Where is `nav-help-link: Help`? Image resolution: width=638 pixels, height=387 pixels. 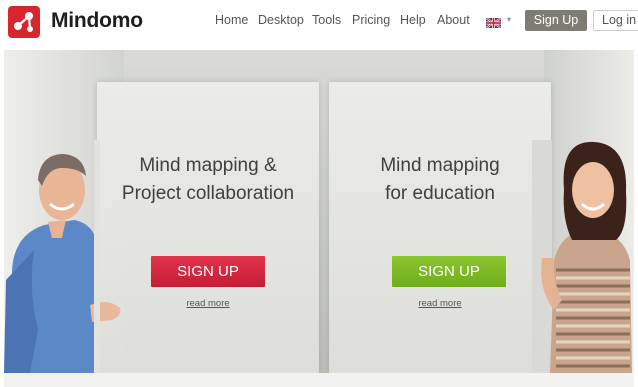
nav-help-link: Help is located at coordinates (413, 20).